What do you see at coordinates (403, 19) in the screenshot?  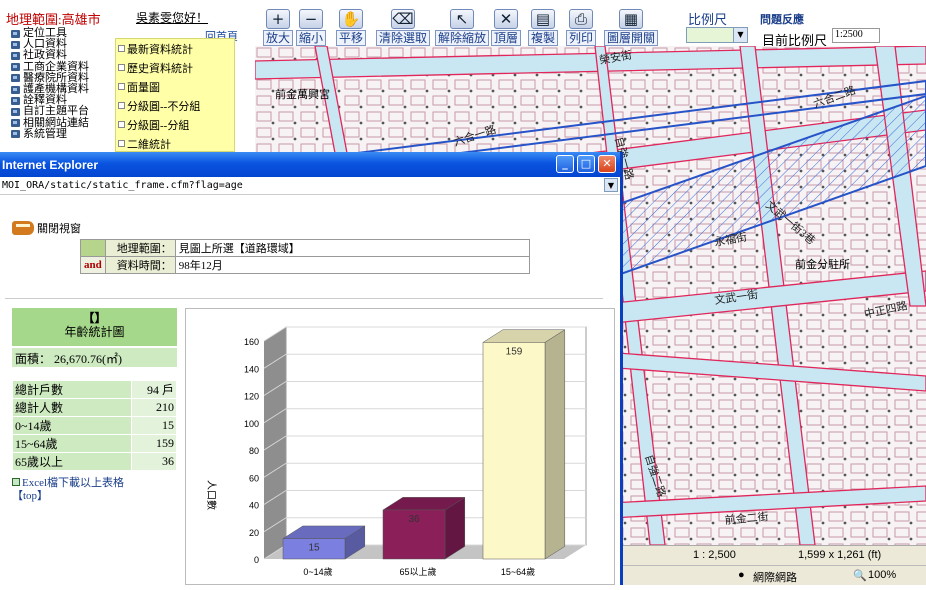 I see `eraser-icon: ⌫` at bounding box center [403, 19].